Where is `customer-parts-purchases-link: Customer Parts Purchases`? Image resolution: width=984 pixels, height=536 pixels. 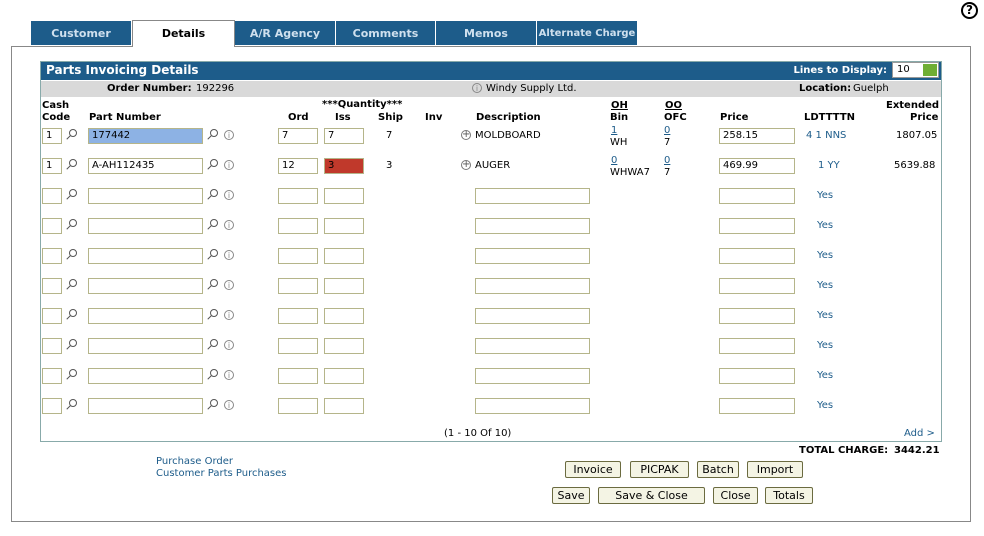 customer-parts-purchases-link: Customer Parts Purchases is located at coordinates (221, 473).